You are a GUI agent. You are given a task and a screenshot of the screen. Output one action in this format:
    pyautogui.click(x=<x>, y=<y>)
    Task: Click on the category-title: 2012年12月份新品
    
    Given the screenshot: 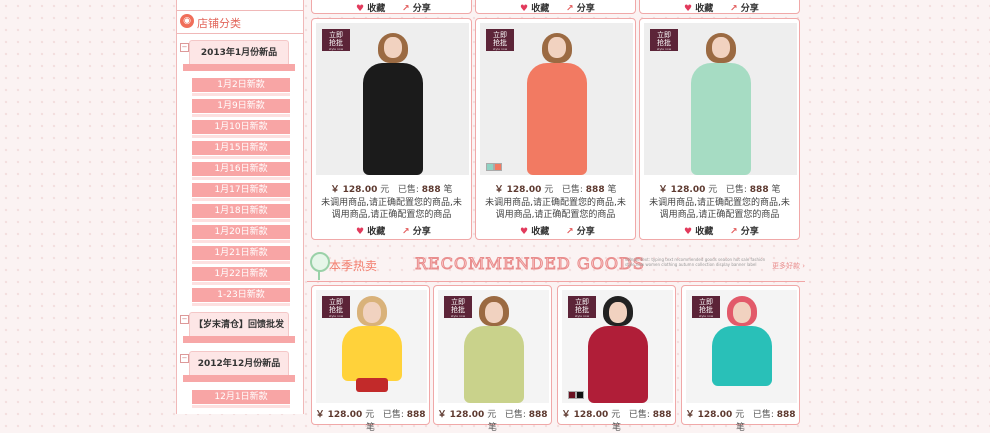 What is the action you would take?
    pyautogui.click(x=239, y=363)
    